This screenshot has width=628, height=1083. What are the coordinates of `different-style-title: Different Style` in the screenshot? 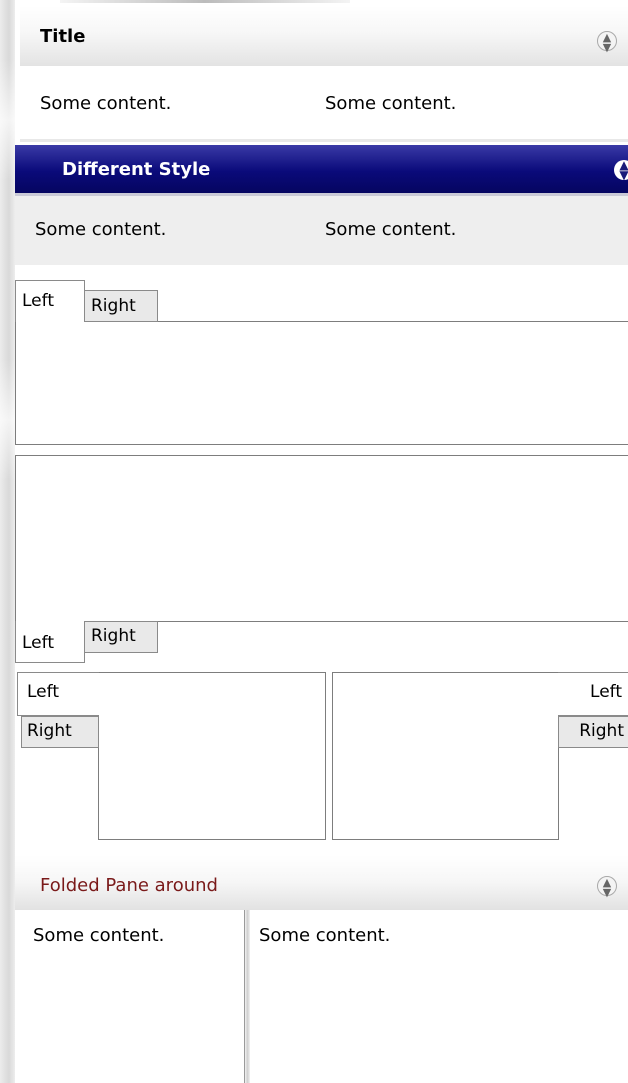 It's located at (136, 169).